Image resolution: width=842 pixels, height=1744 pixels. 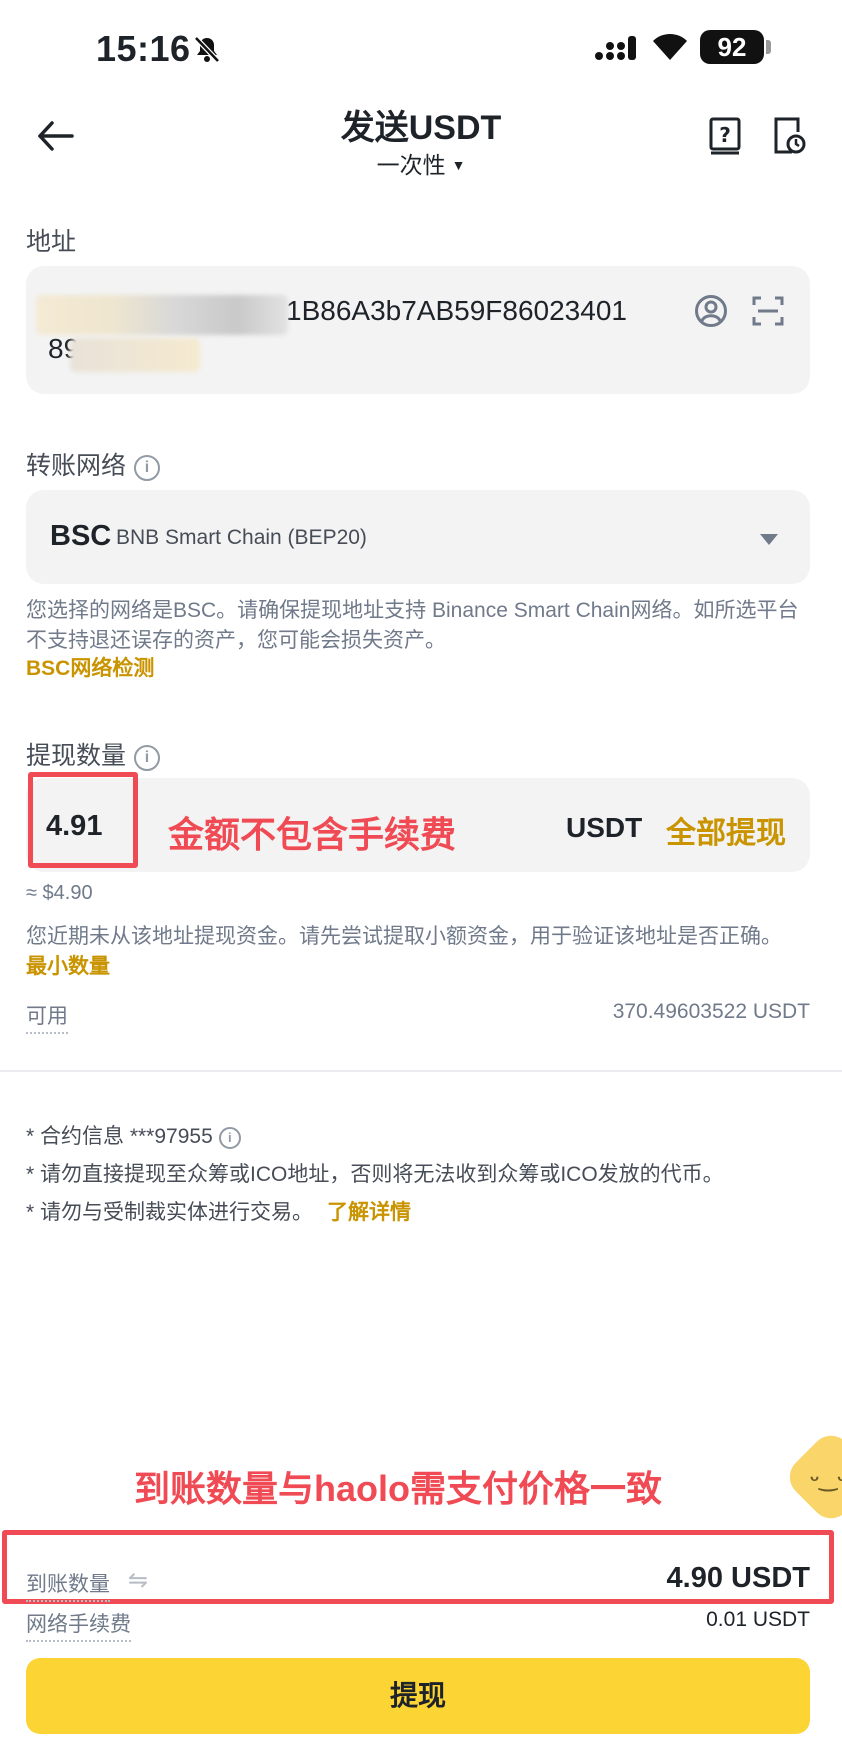 What do you see at coordinates (826, 1478) in the screenshot?
I see `smile-face-icon: ᵕ‿ᵕ` at bounding box center [826, 1478].